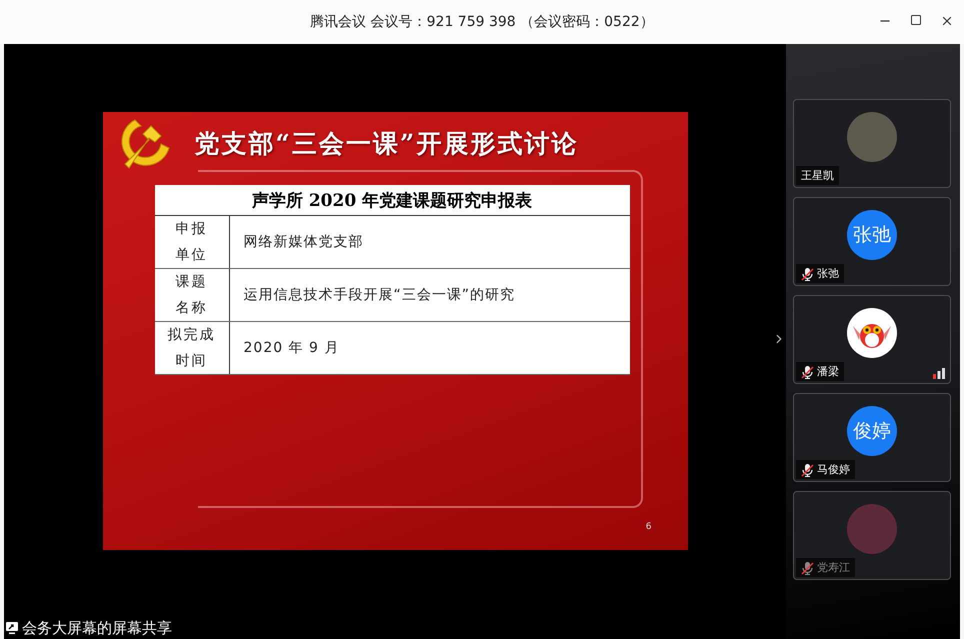 The height and width of the screenshot is (639, 964). Describe the element at coordinates (947, 21) in the screenshot. I see `close-icon` at that location.